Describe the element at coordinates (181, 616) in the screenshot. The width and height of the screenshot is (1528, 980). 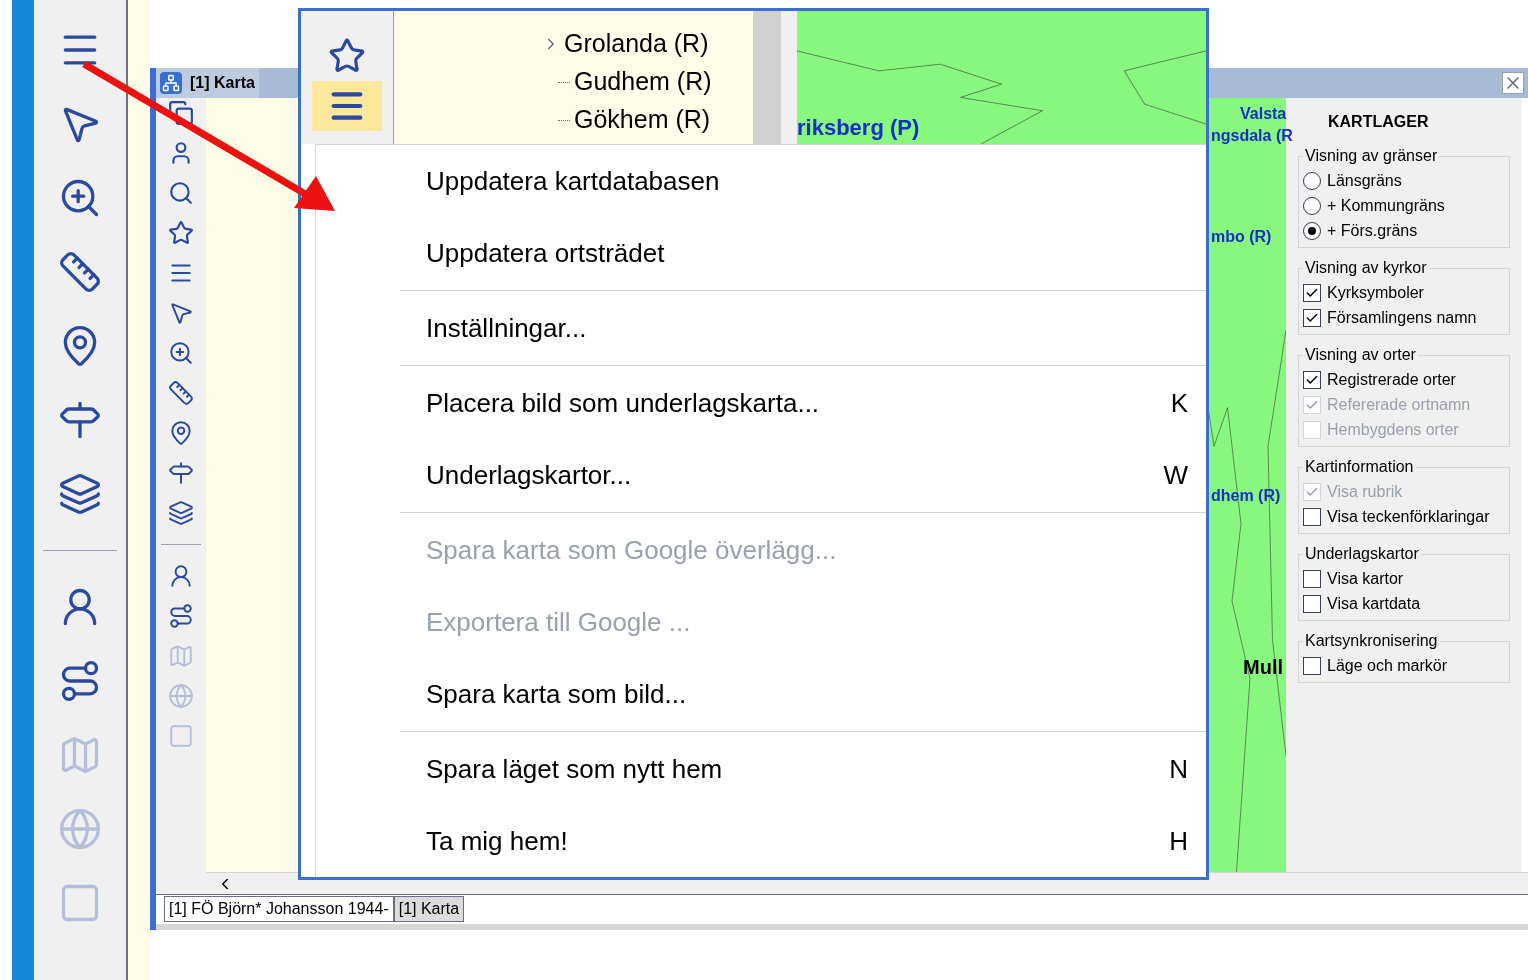
I see `route-icon` at that location.